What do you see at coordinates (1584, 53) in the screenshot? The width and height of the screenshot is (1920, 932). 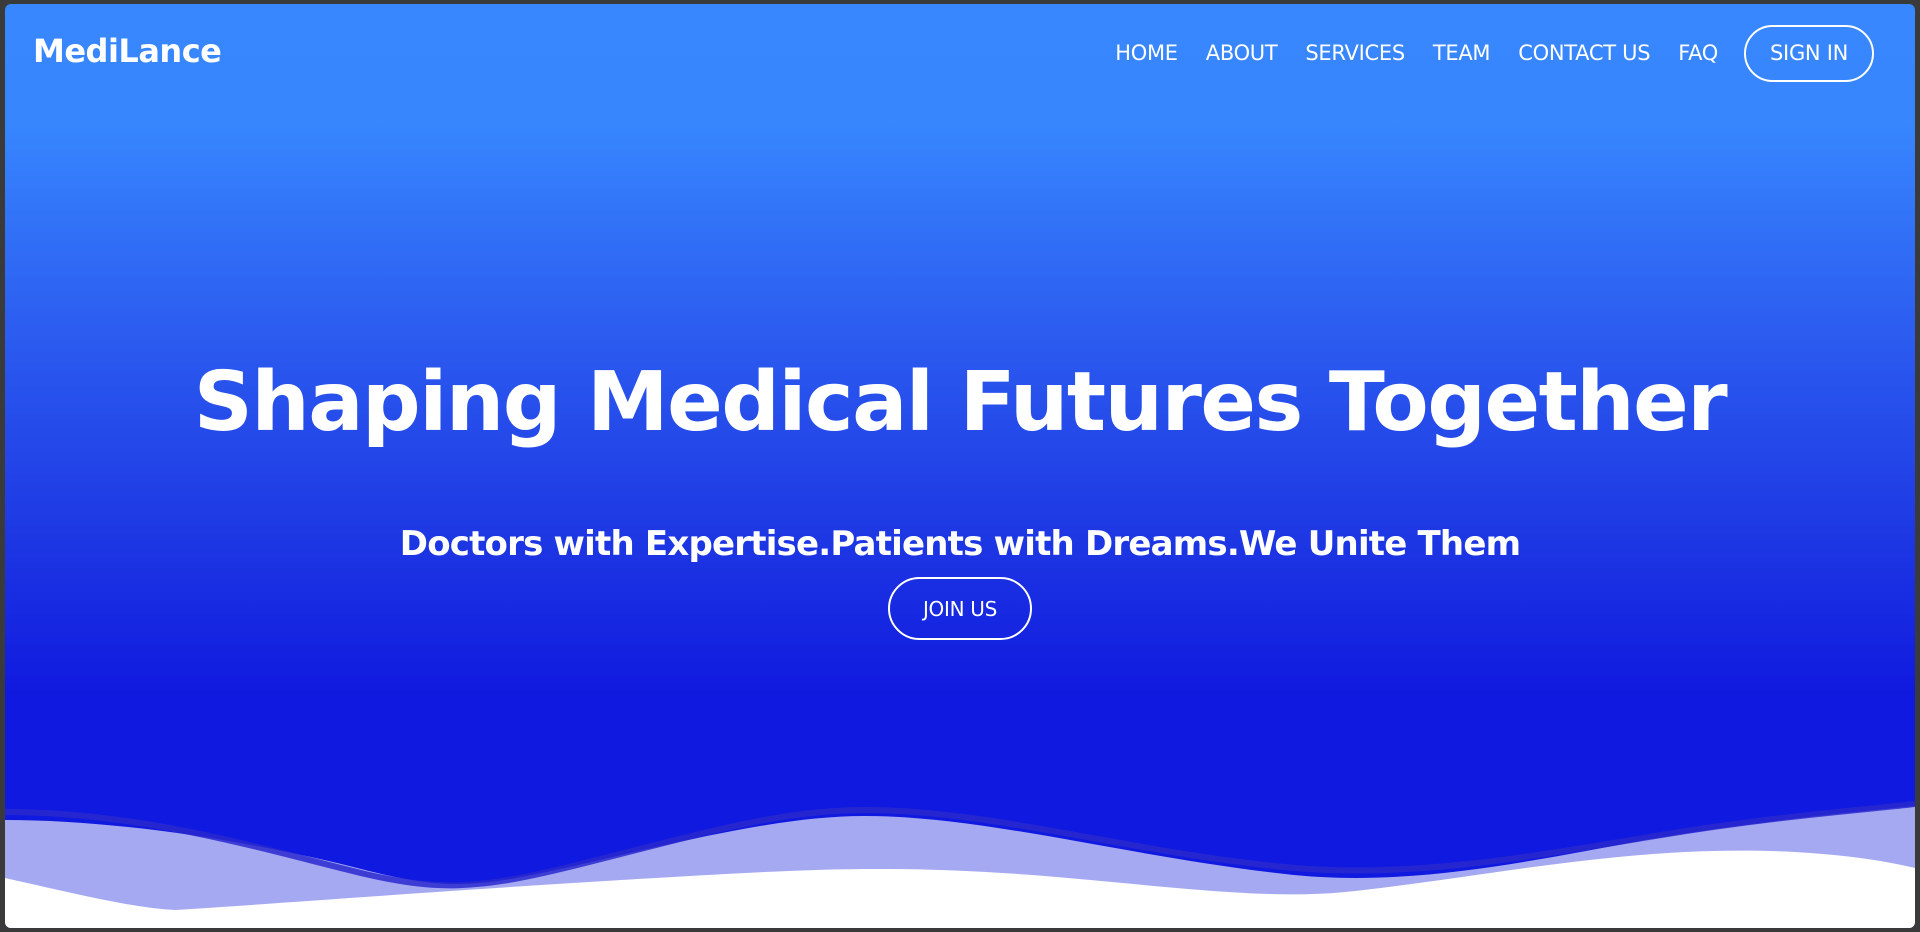 I see `nav-link-contact-us: CONTACT US` at bounding box center [1584, 53].